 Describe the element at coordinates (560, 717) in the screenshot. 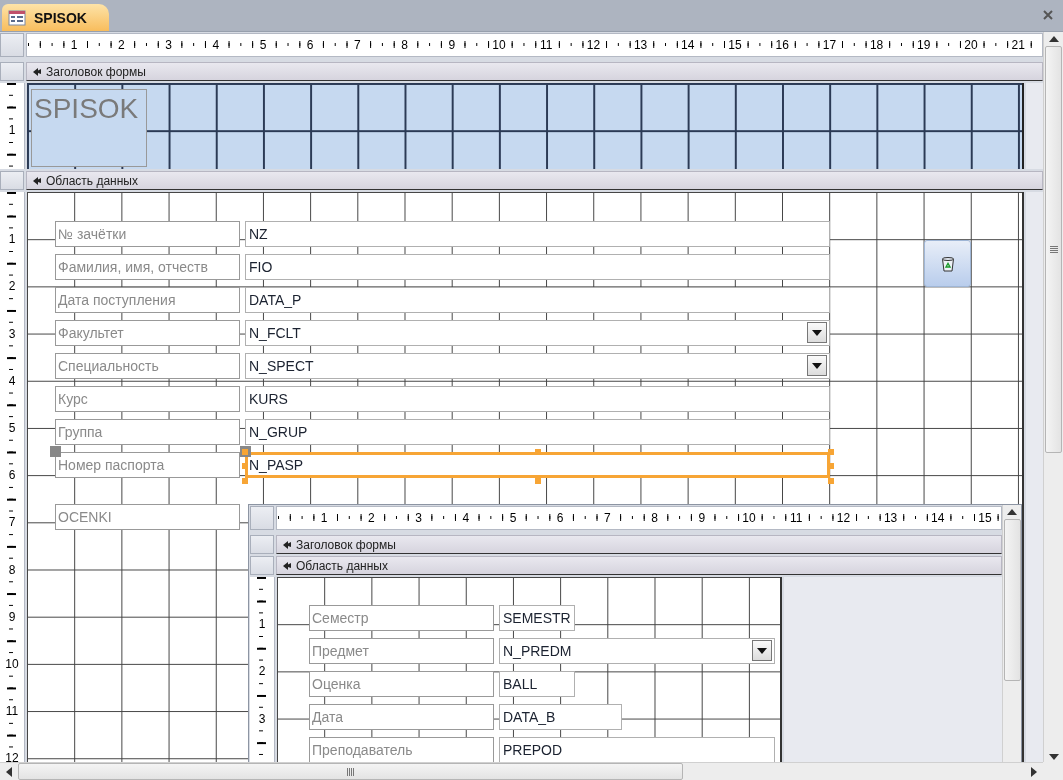

I see `text-box: DATA_B` at that location.